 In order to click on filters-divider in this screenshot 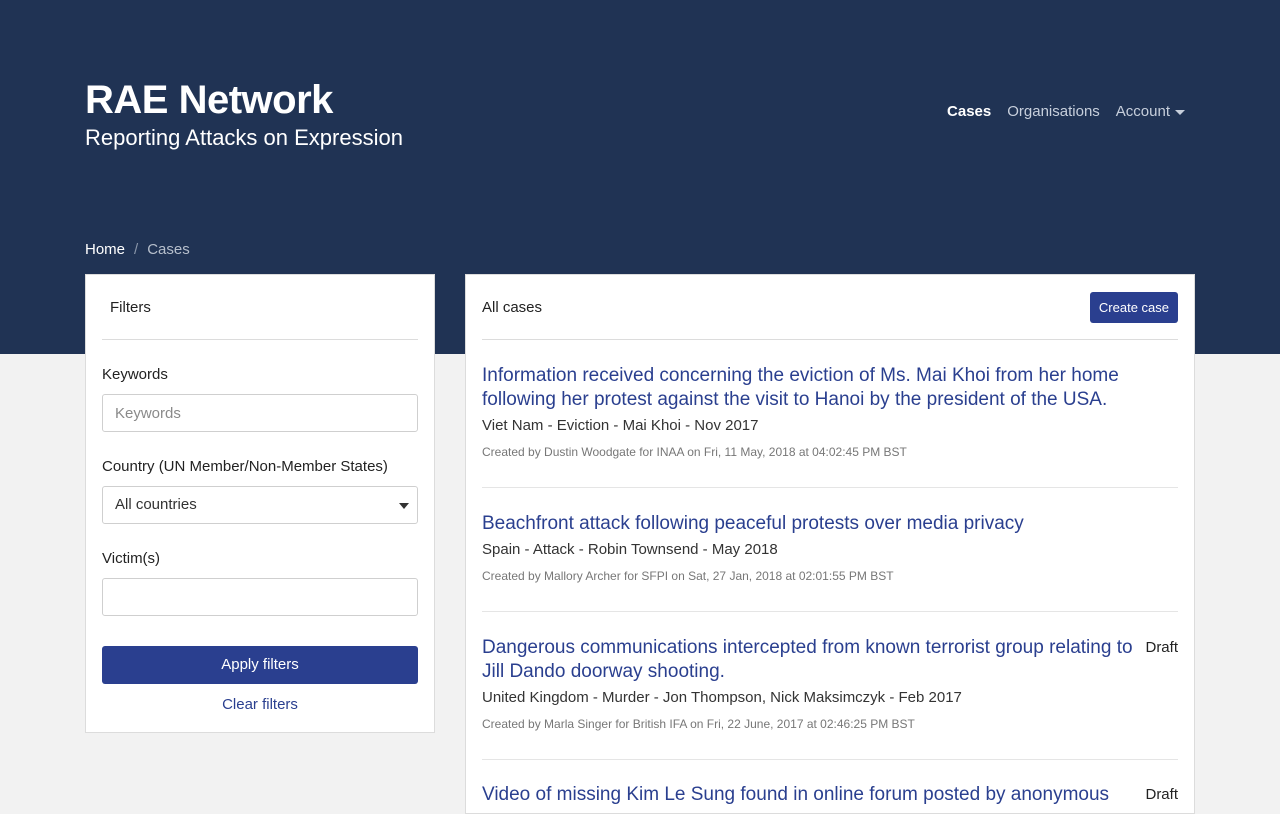, I will do `click(260, 339)`.